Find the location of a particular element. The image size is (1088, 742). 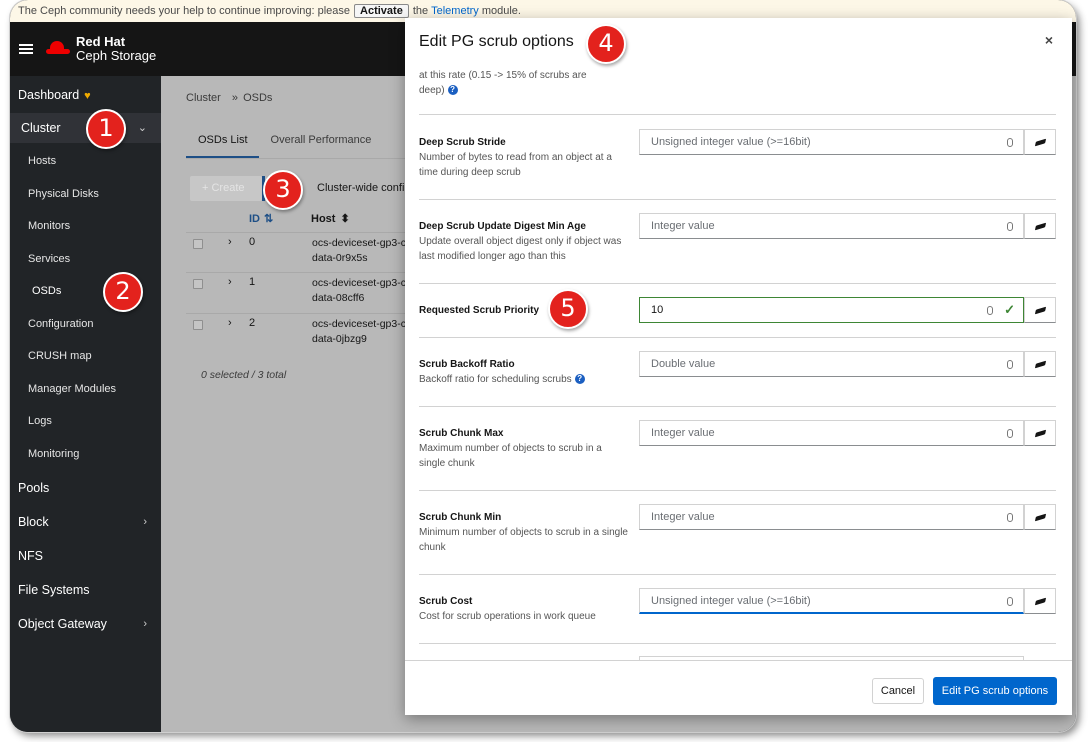

field-description: Cost for scrub operations in work queue is located at coordinates (507, 616).